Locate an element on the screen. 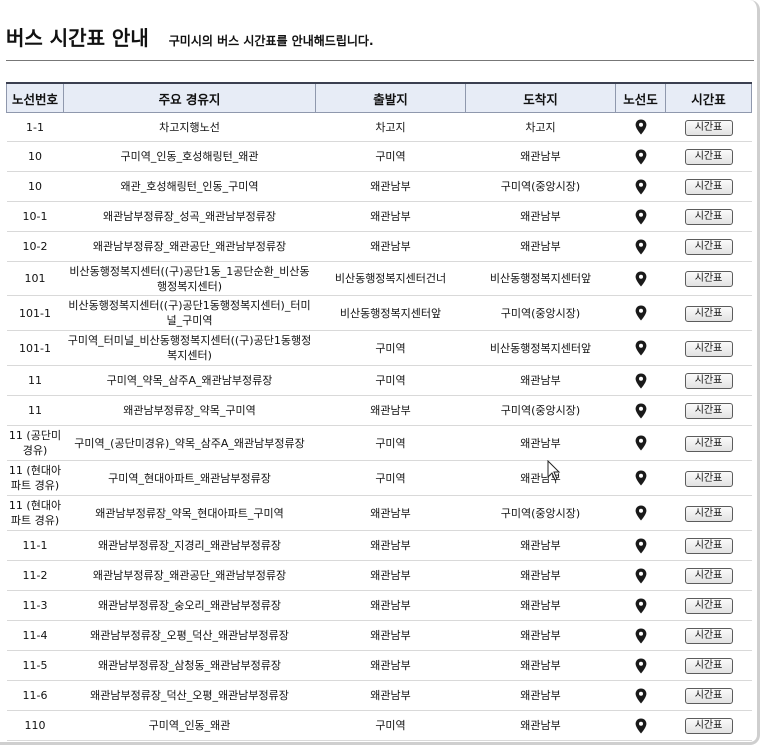 The width and height of the screenshot is (768, 751). route-via: 왜관_호성해링턴_인동_구미역 is located at coordinates (189, 186).